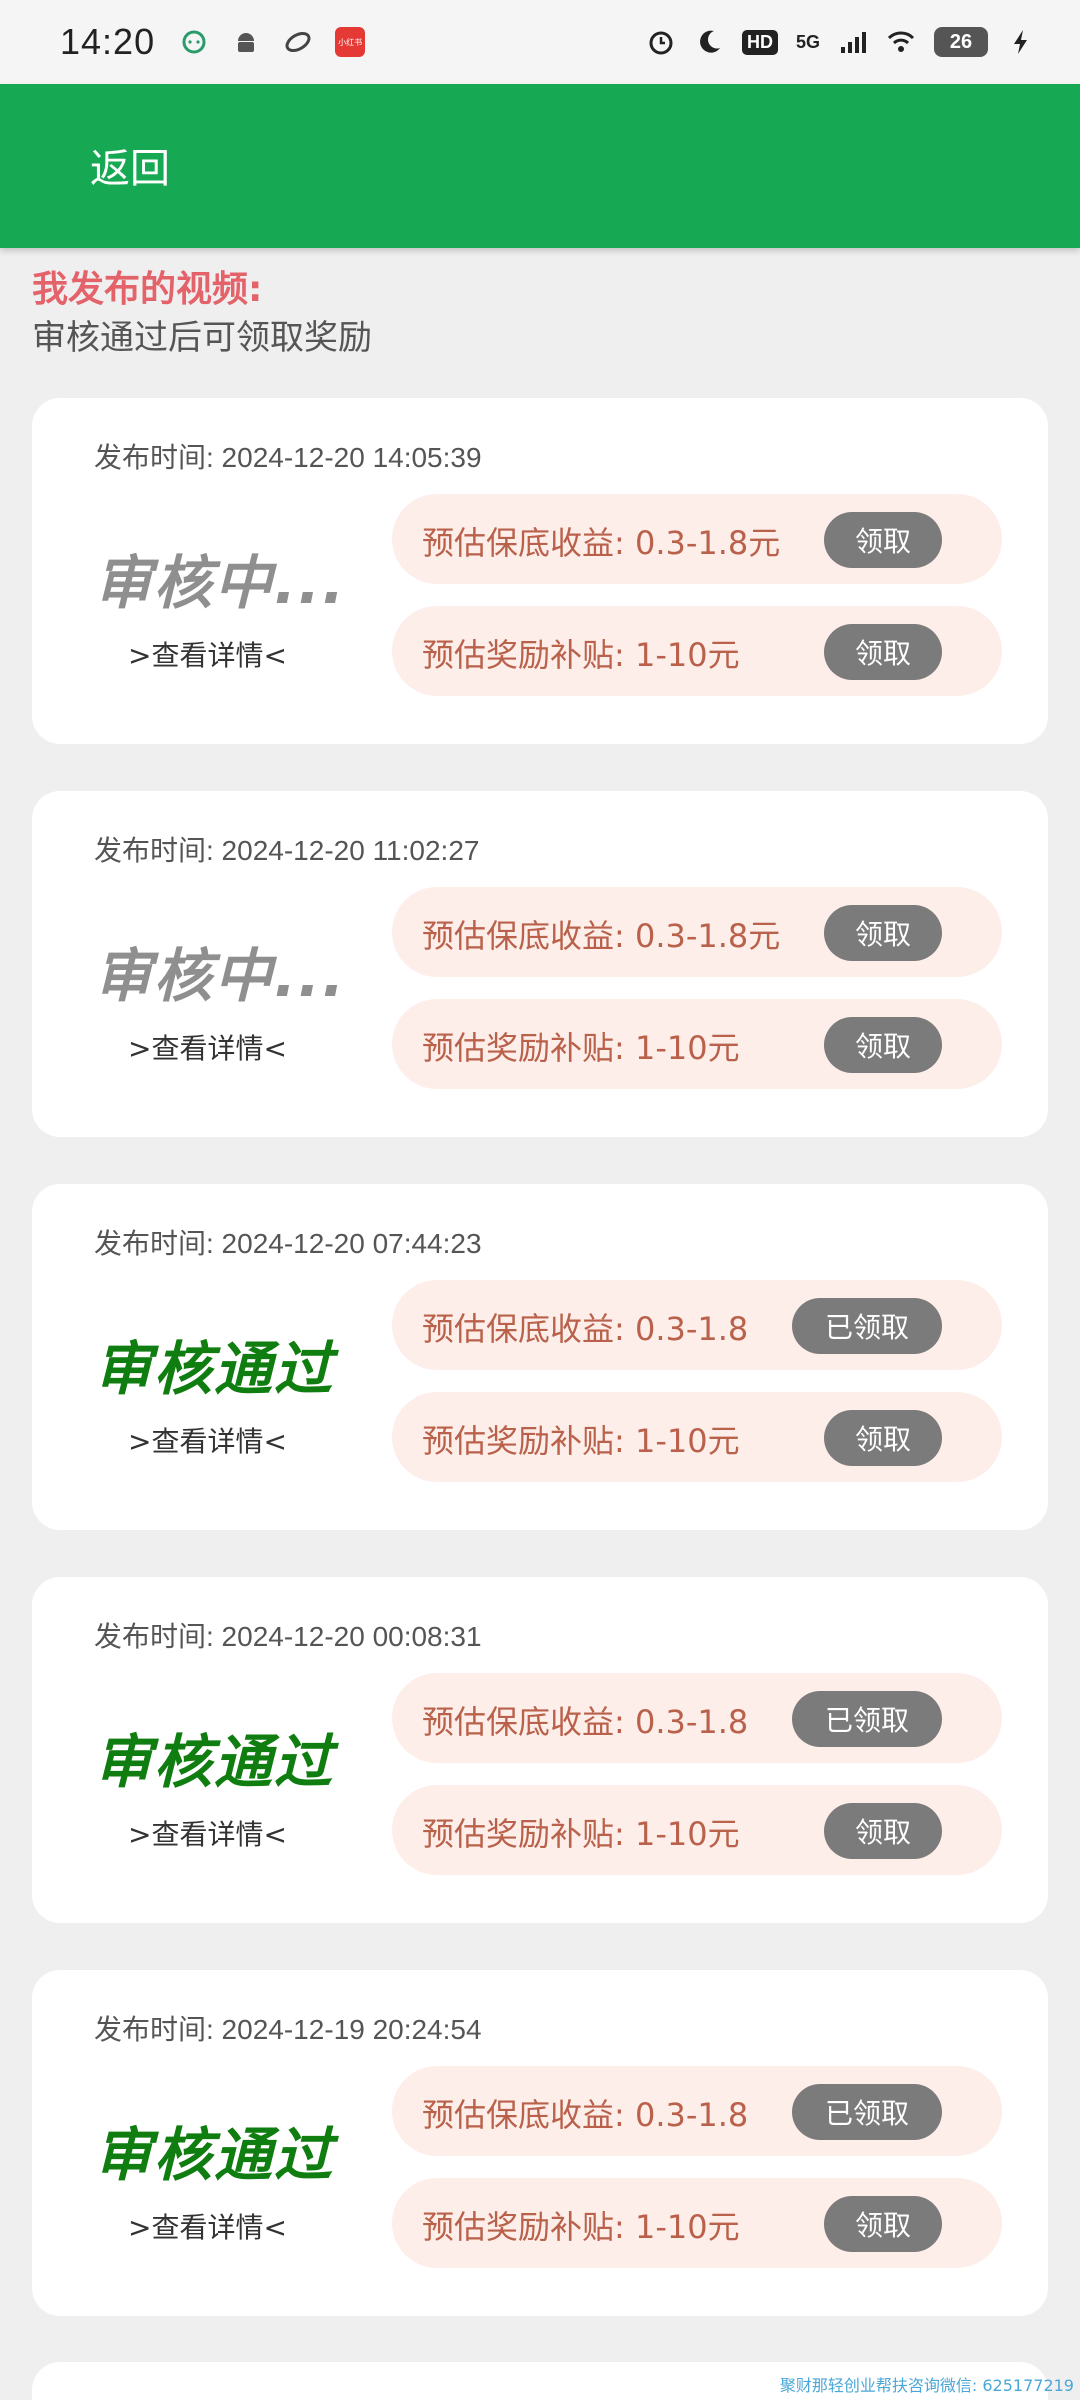 This screenshot has width=1080, height=2400. What do you see at coordinates (540, 166) in the screenshot?
I see `app-header: 返回` at bounding box center [540, 166].